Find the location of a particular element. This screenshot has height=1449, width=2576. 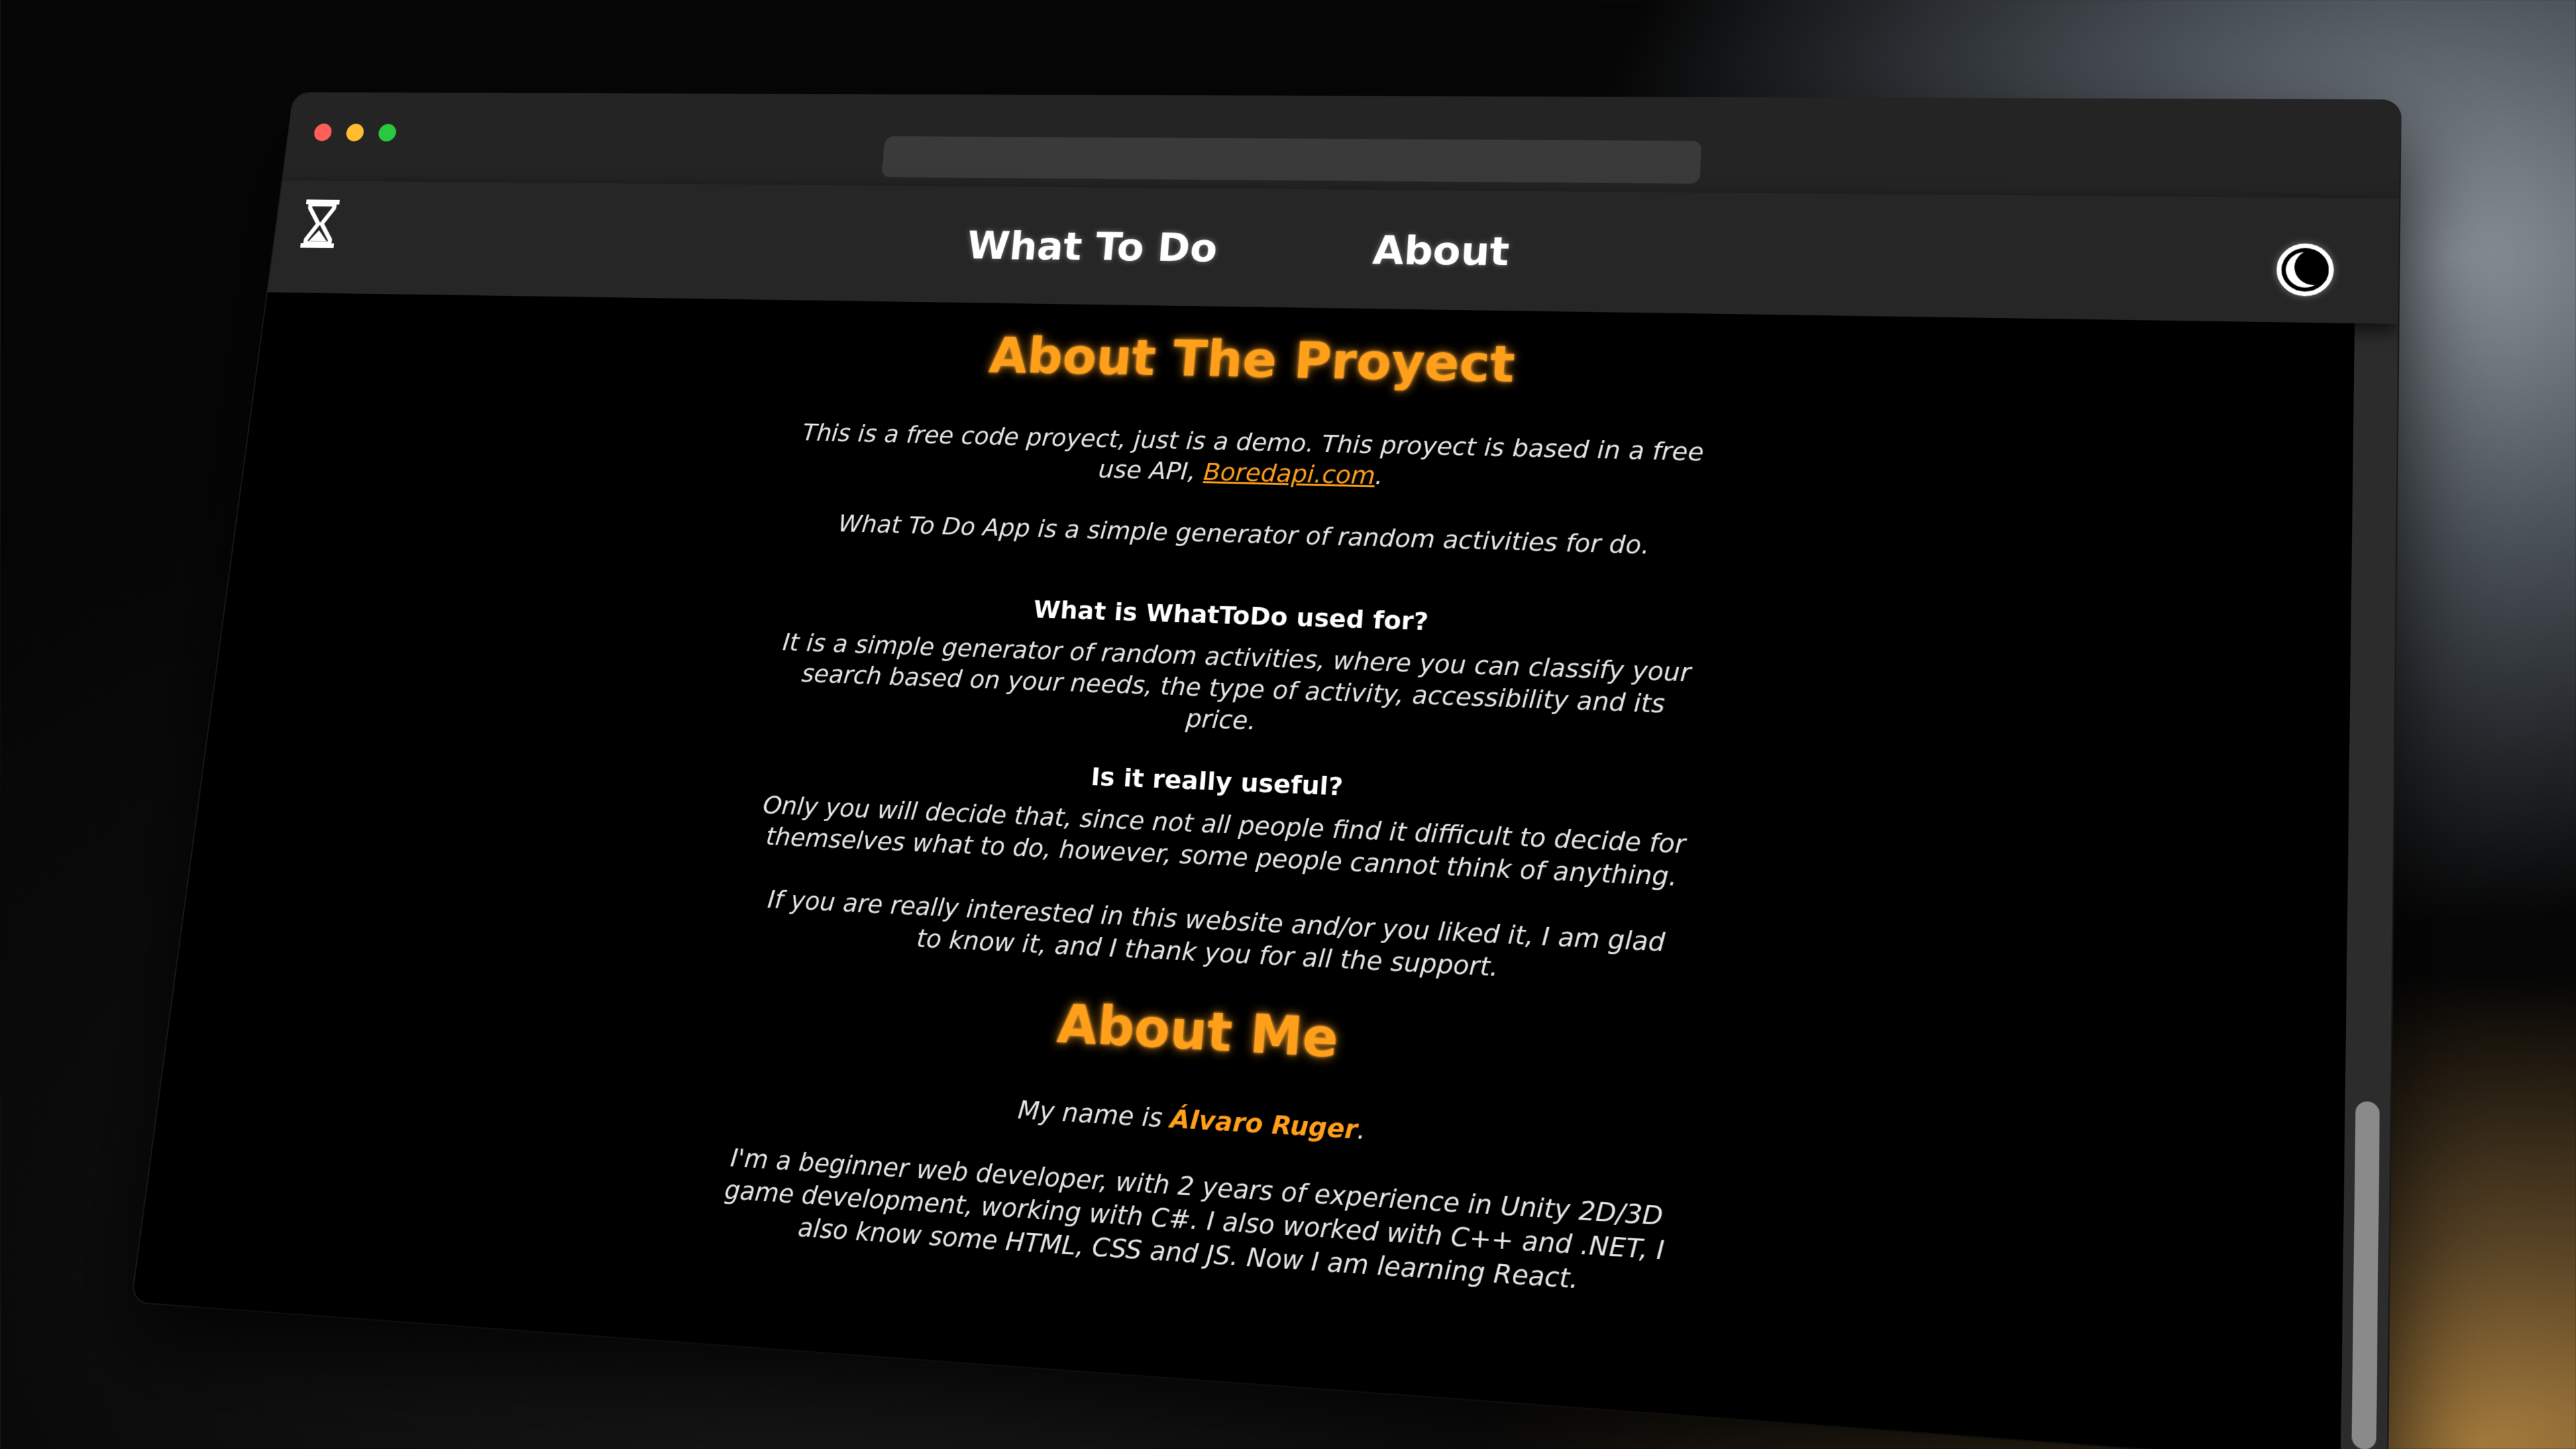

boredapi-link: Boredapi.com is located at coordinates (1290, 474).